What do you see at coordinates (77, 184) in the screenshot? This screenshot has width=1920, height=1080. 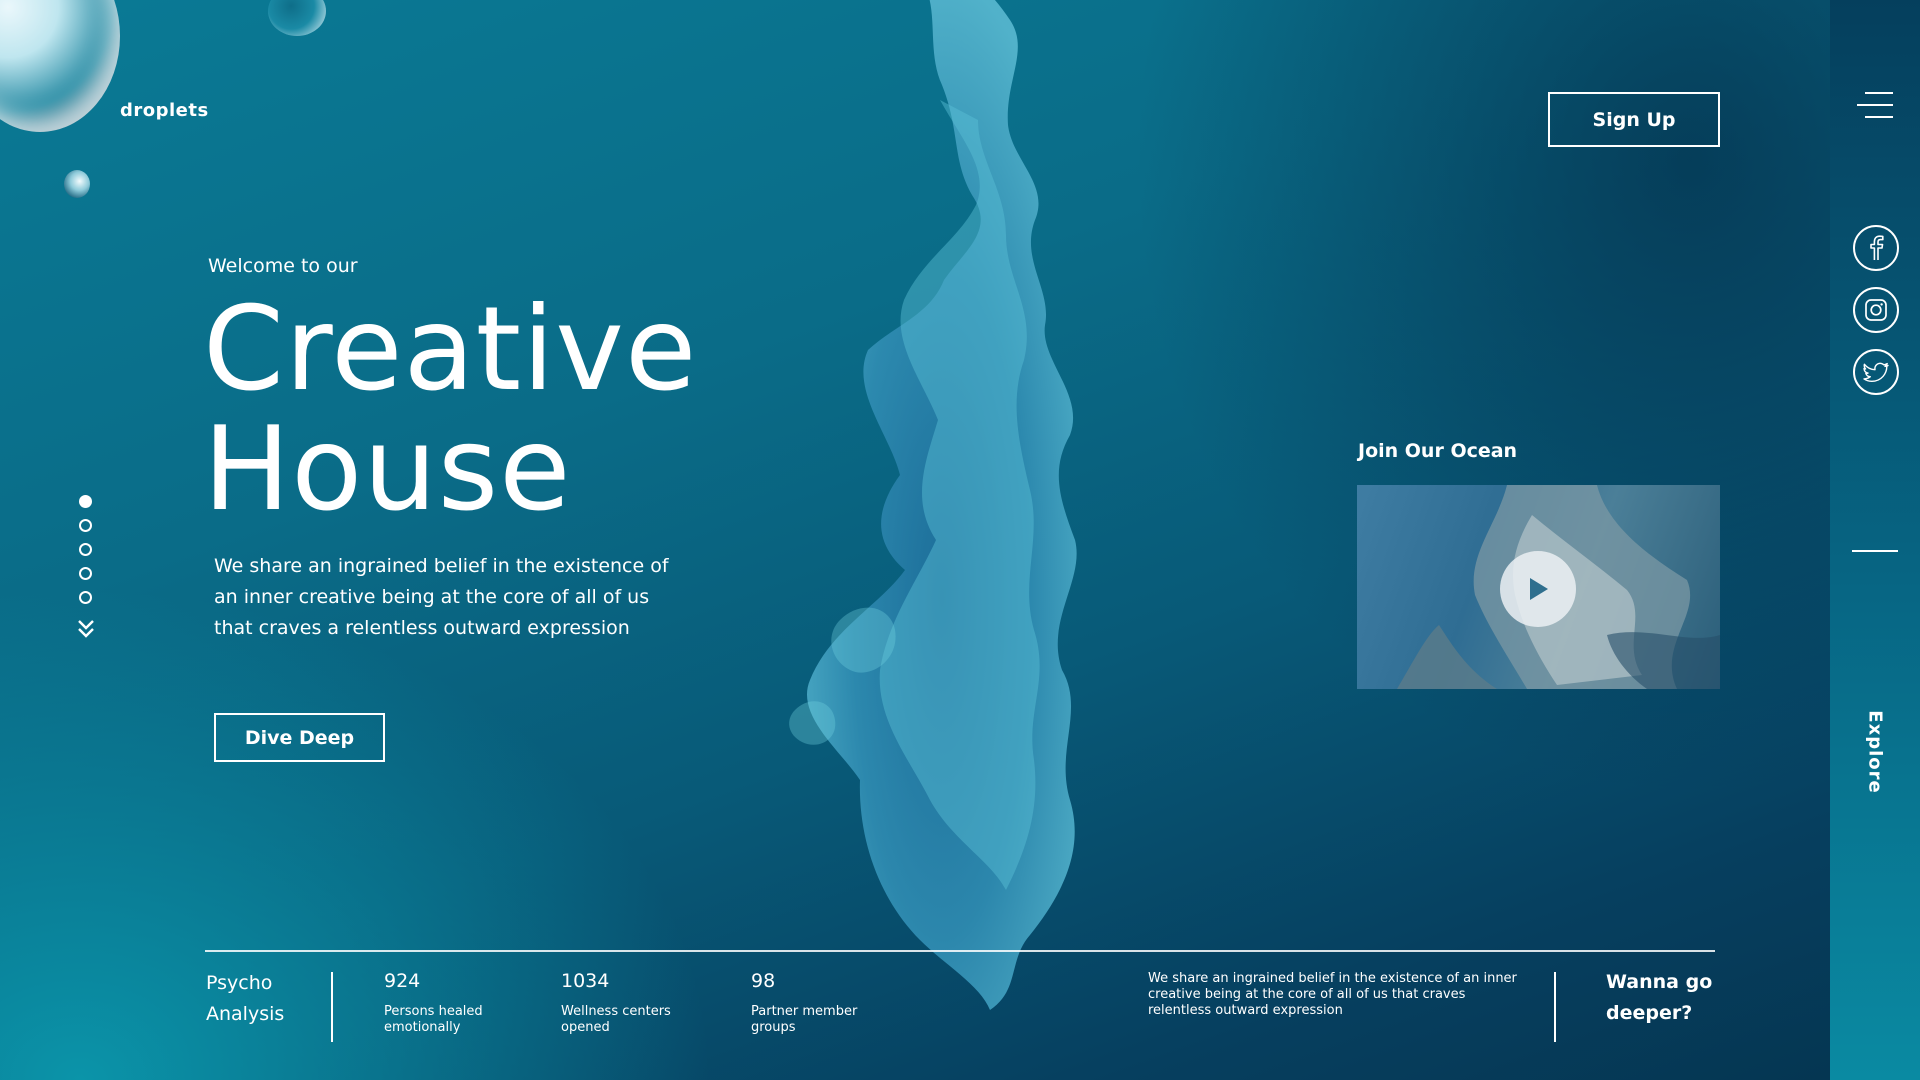 I see `water-droplet-small` at bounding box center [77, 184].